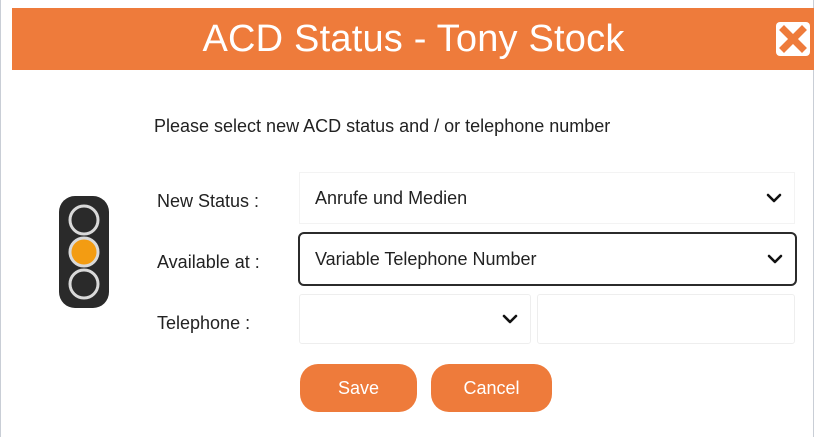 This screenshot has width=814, height=437. Describe the element at coordinates (793, 39) in the screenshot. I see `close-icon` at that location.